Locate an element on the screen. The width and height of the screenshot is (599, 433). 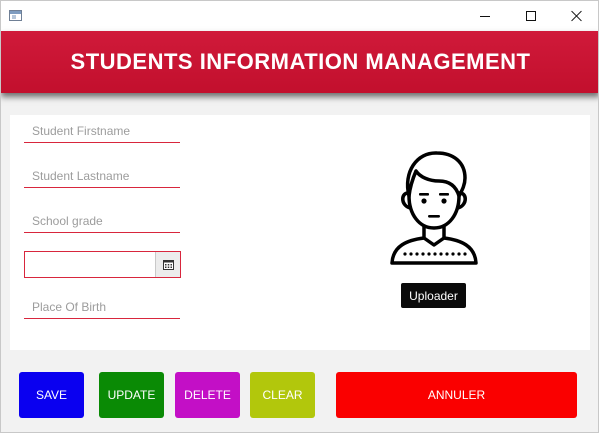
lastname-field-wrapper is located at coordinates (102, 177).